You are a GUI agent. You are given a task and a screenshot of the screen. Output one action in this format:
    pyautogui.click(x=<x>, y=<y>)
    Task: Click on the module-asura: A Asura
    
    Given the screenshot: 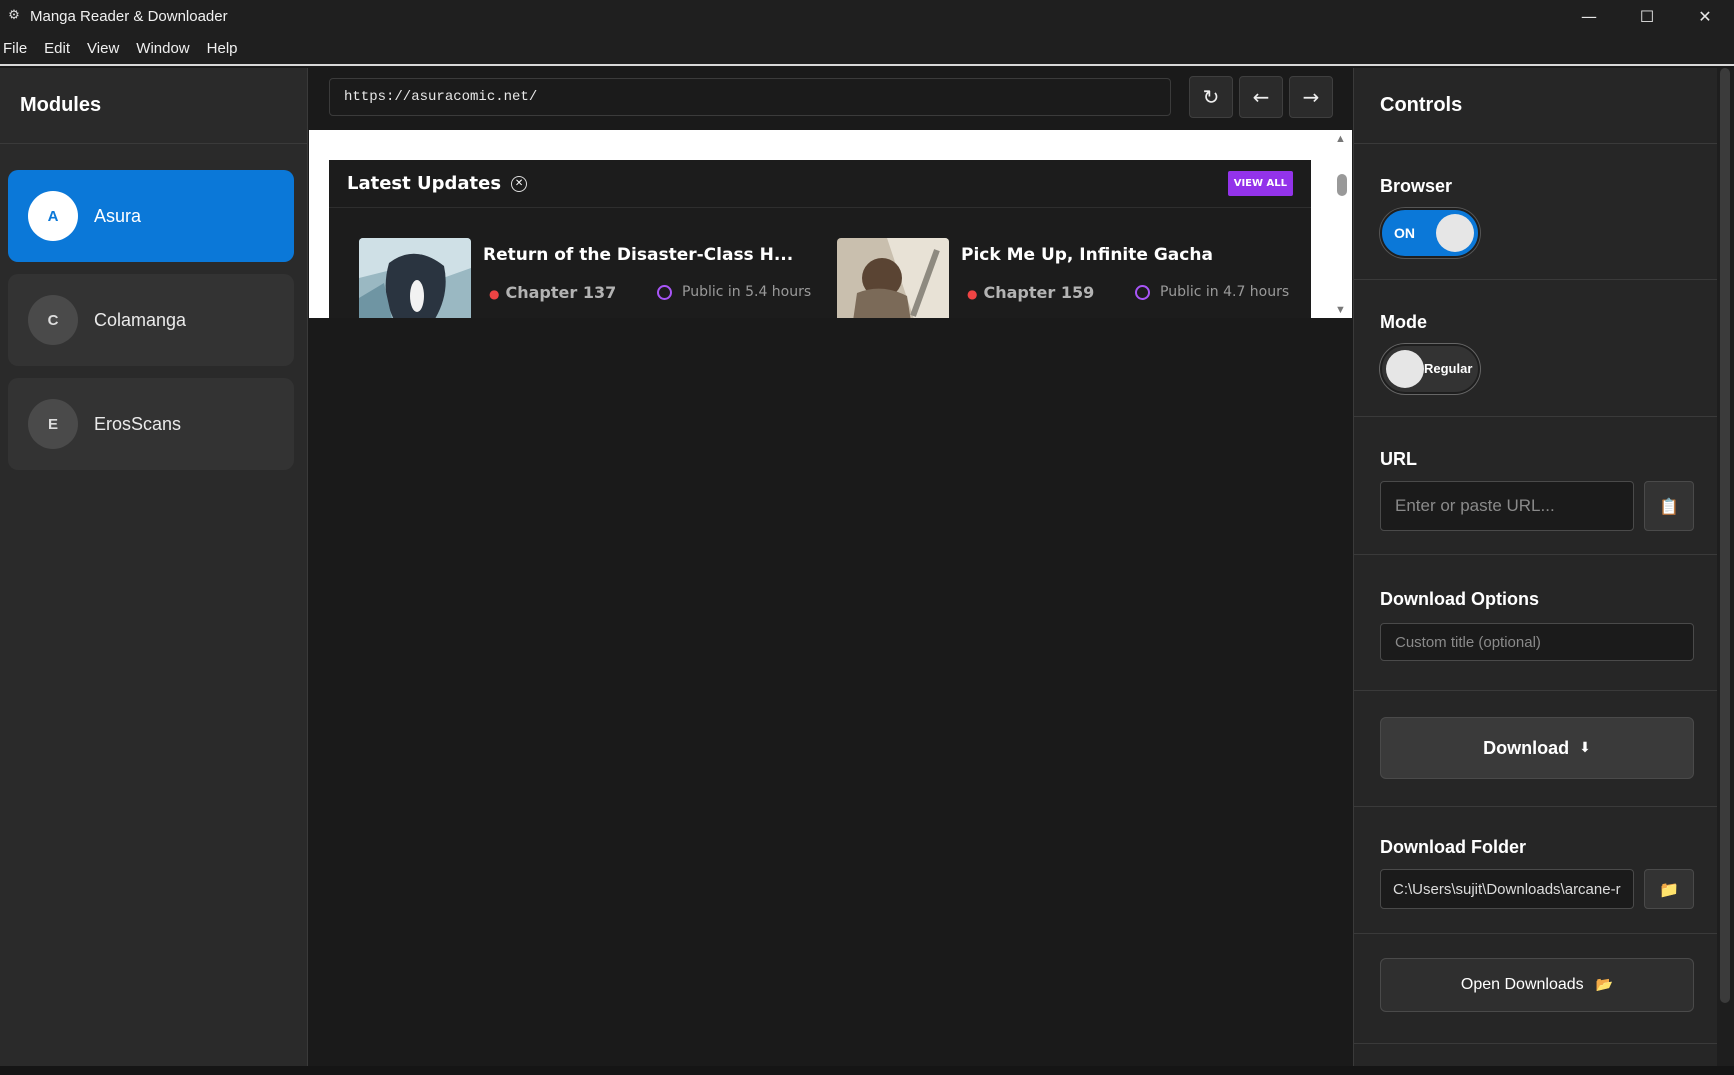 What is the action you would take?
    pyautogui.click(x=151, y=216)
    